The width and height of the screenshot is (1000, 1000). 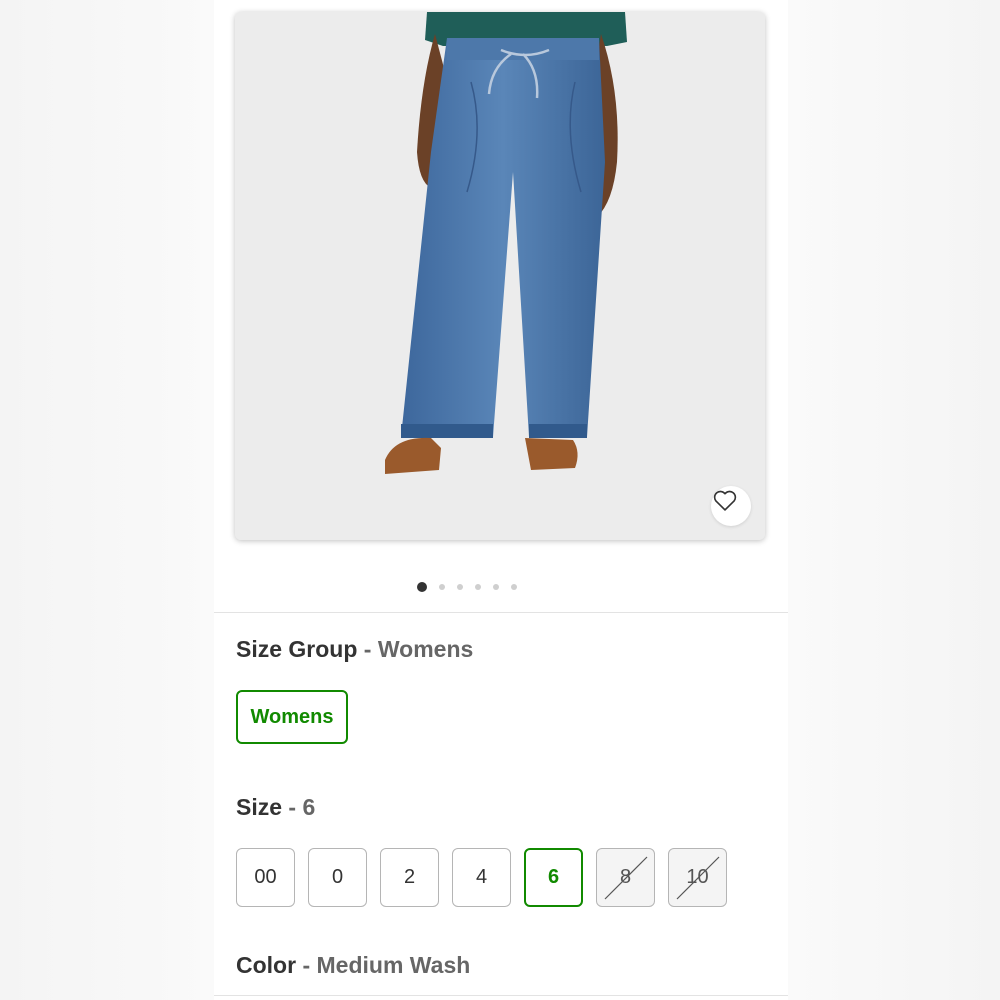 I want to click on size-option: 0, so click(x=337, y=877).